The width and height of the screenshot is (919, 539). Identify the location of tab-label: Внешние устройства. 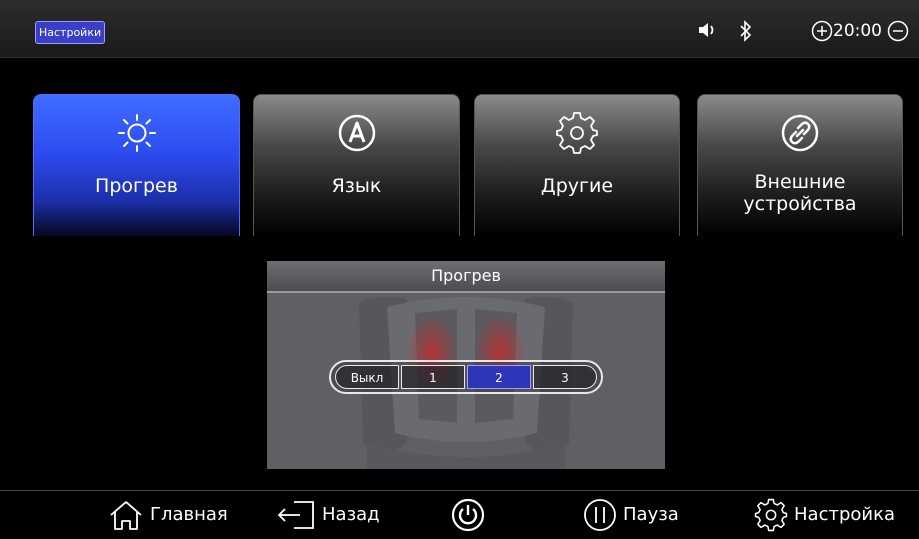
(800, 193).